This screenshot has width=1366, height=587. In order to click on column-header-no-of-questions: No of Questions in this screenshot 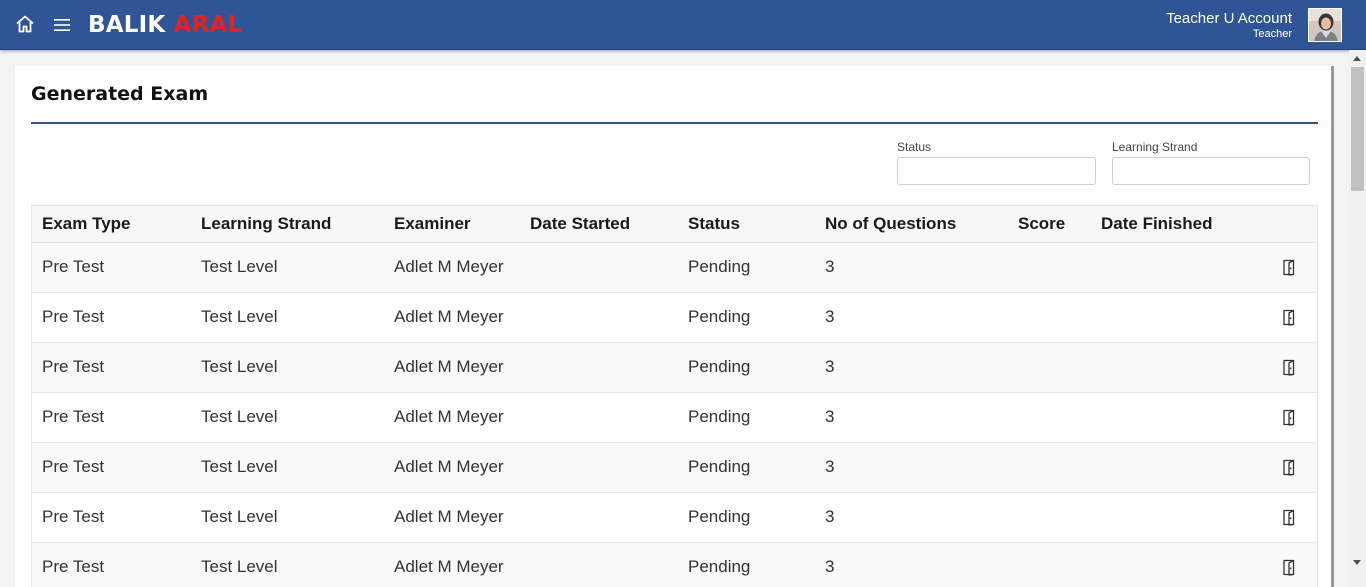, I will do `click(890, 224)`.